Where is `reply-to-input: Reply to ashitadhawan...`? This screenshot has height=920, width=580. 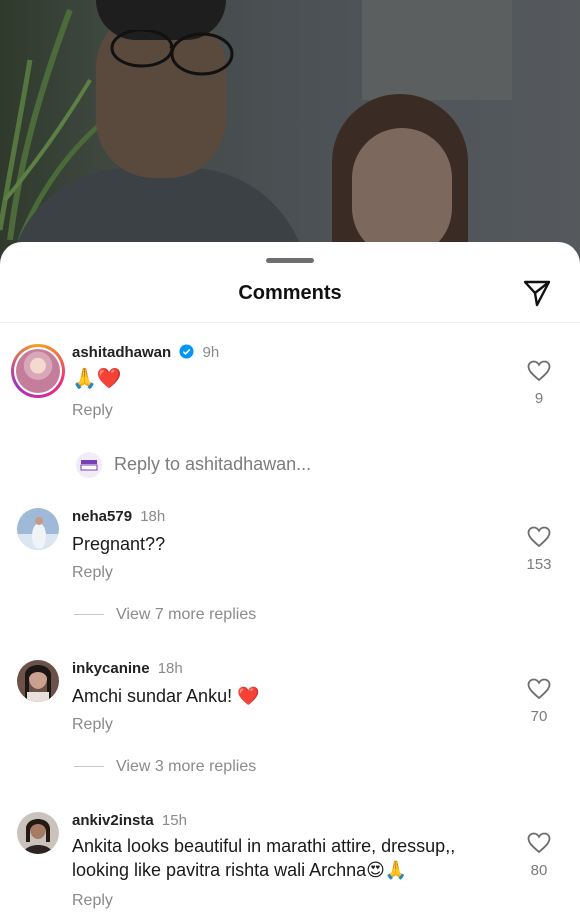 reply-to-input: Reply to ashitadhawan... is located at coordinates (193, 465).